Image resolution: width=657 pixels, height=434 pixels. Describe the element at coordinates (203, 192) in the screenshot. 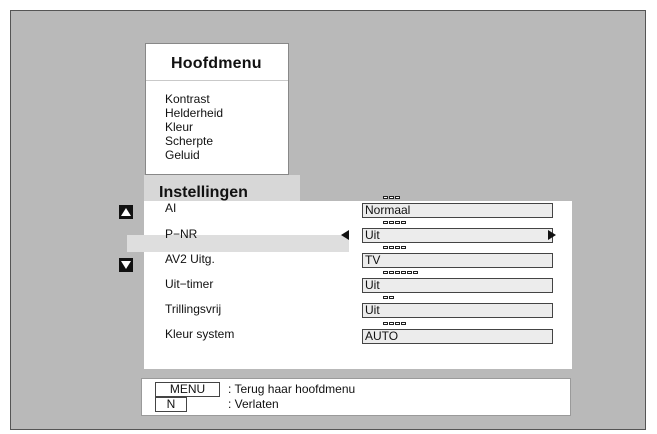

I see `settings-title: Instellingen` at that location.